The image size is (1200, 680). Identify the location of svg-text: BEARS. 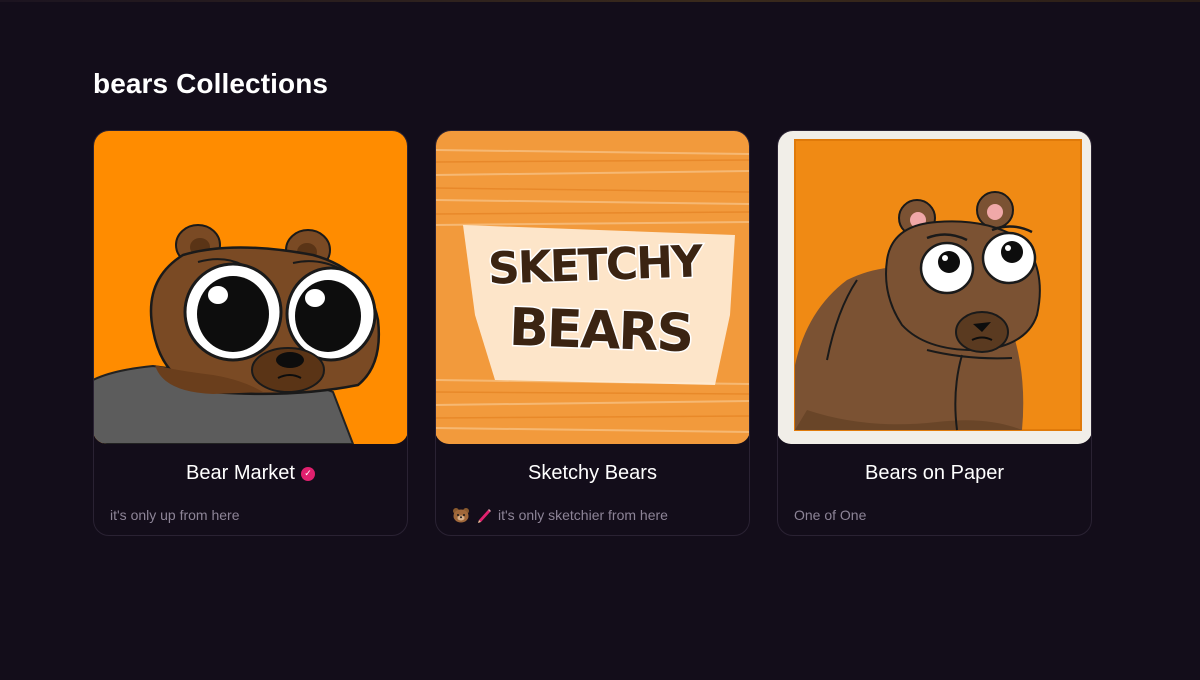
(600, 331).